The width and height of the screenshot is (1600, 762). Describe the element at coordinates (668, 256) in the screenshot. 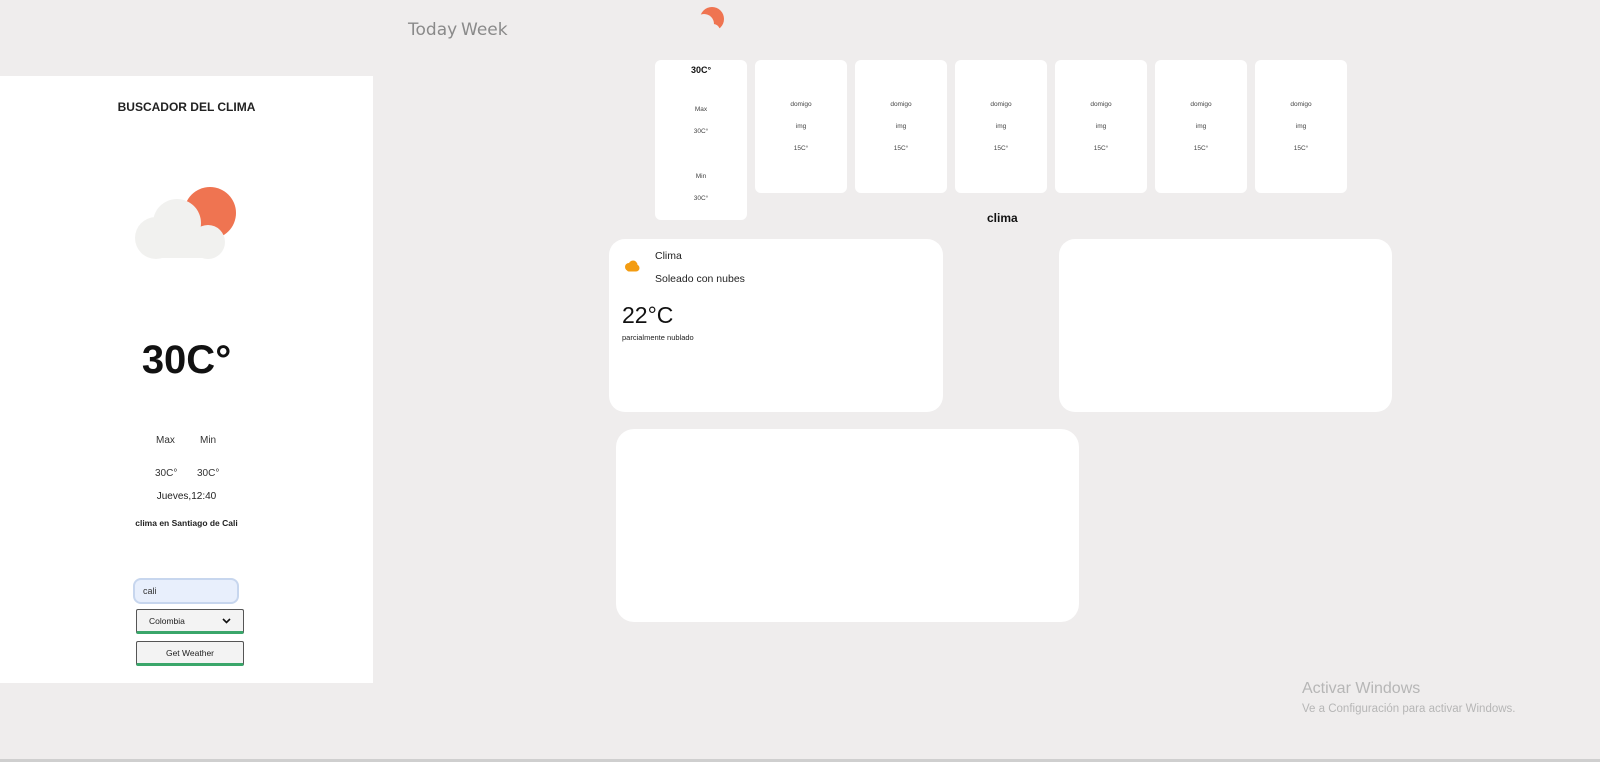

I see `clima-panel-title: Clima` at that location.